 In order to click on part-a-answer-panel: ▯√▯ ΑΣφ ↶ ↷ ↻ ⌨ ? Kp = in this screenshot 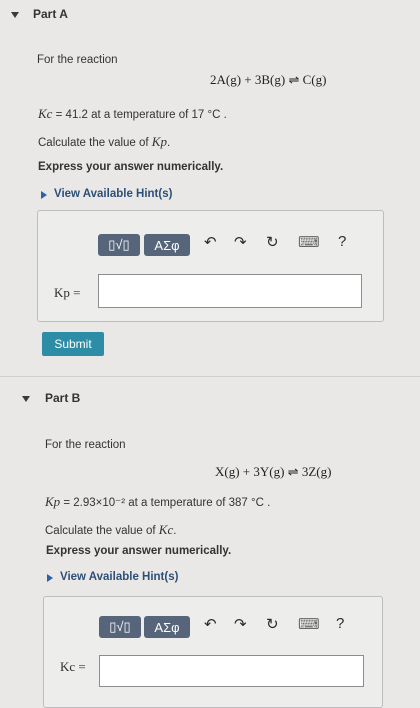, I will do `click(210, 266)`.